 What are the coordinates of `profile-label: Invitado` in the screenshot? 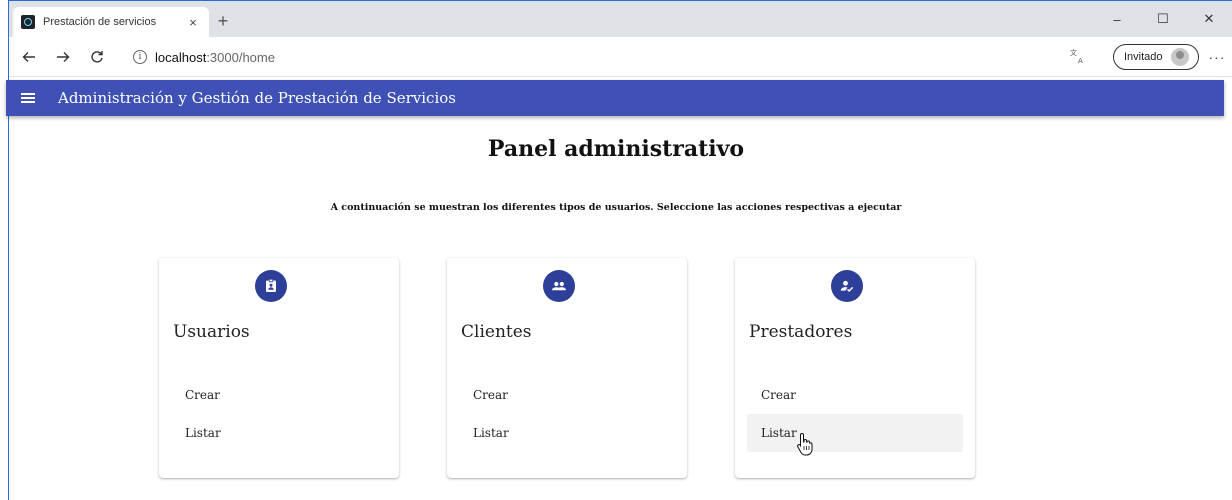 It's located at (1143, 57).